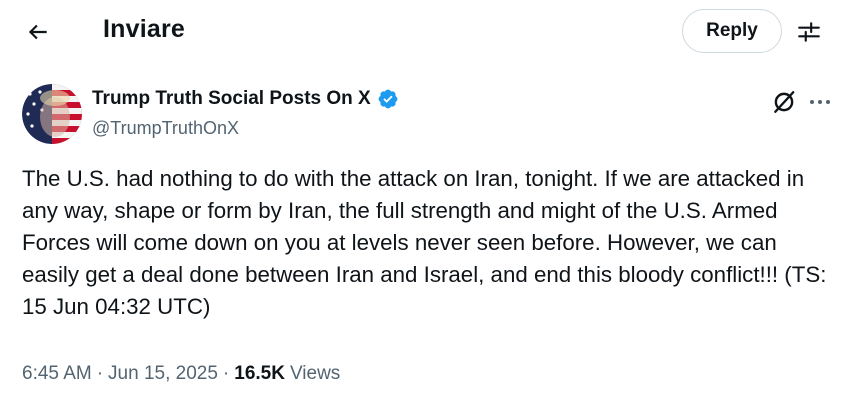  I want to click on author-name: Trump Truth Social Posts On X, so click(231, 99).